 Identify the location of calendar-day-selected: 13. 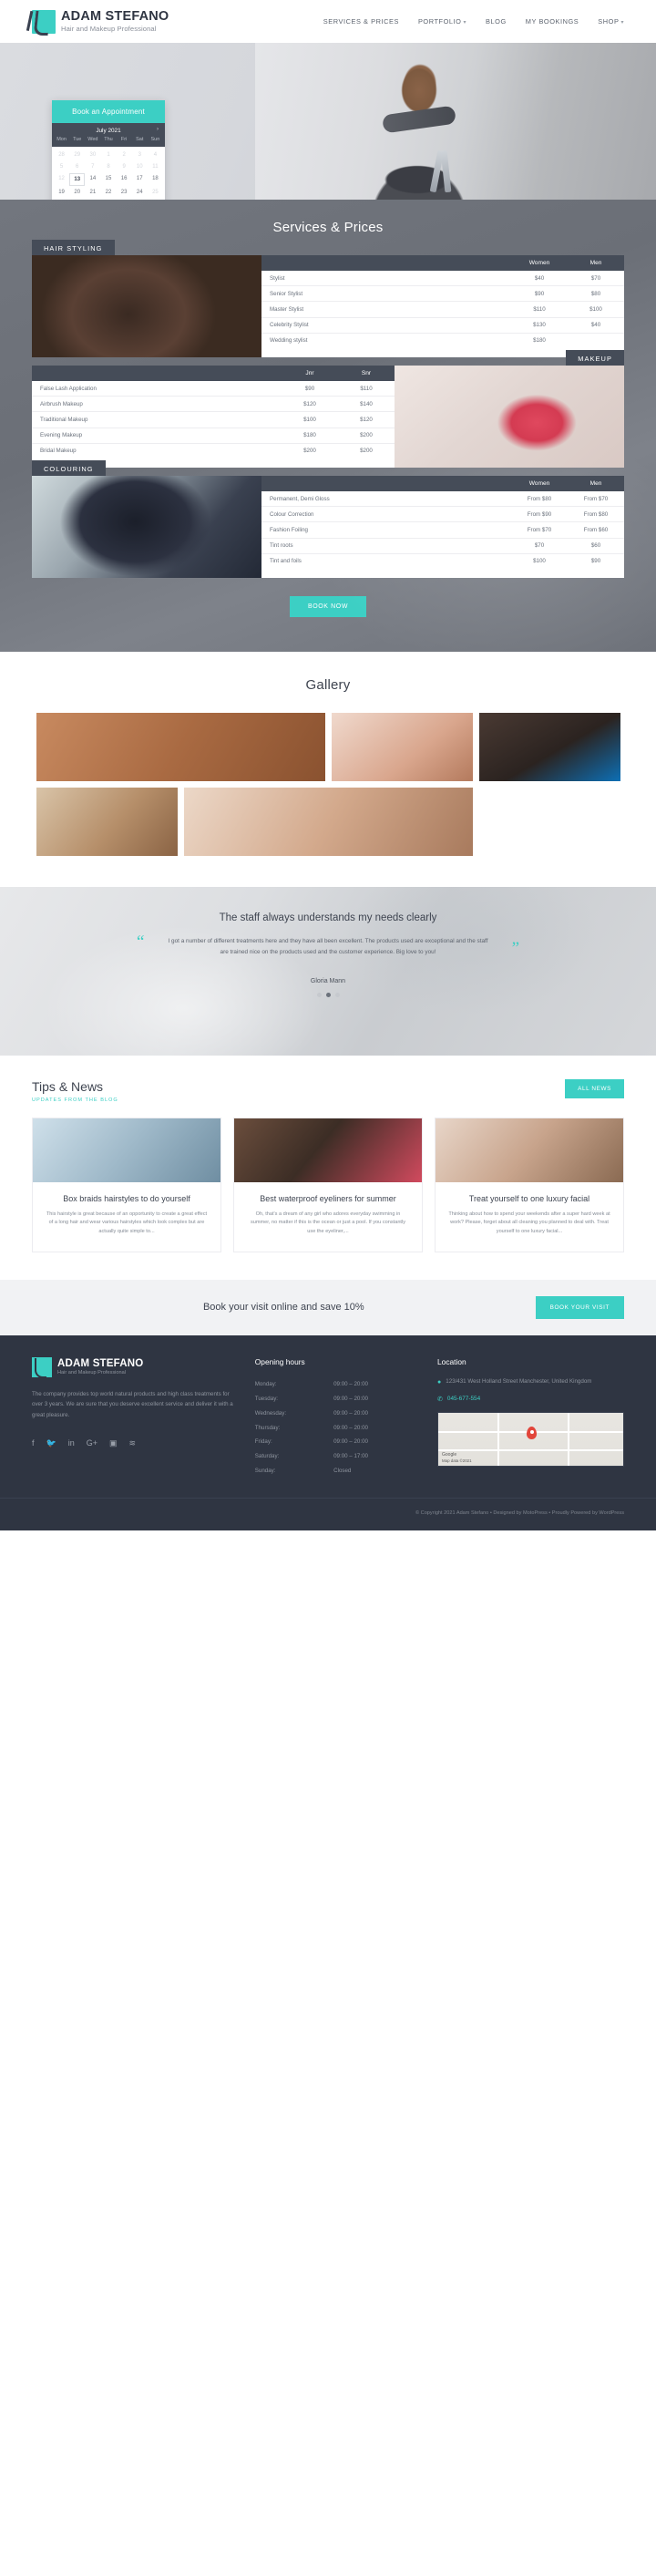
(77, 179).